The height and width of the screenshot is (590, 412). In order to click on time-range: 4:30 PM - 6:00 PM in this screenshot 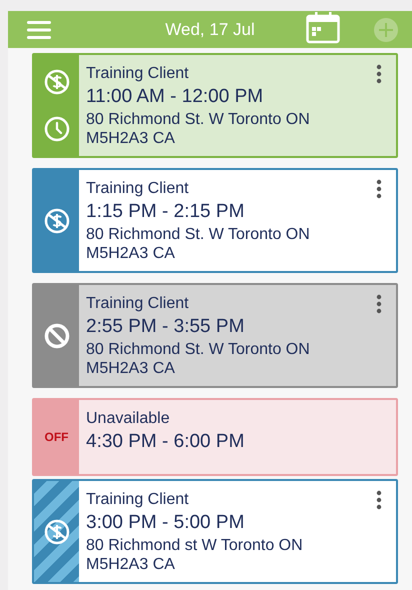, I will do `click(165, 442)`.